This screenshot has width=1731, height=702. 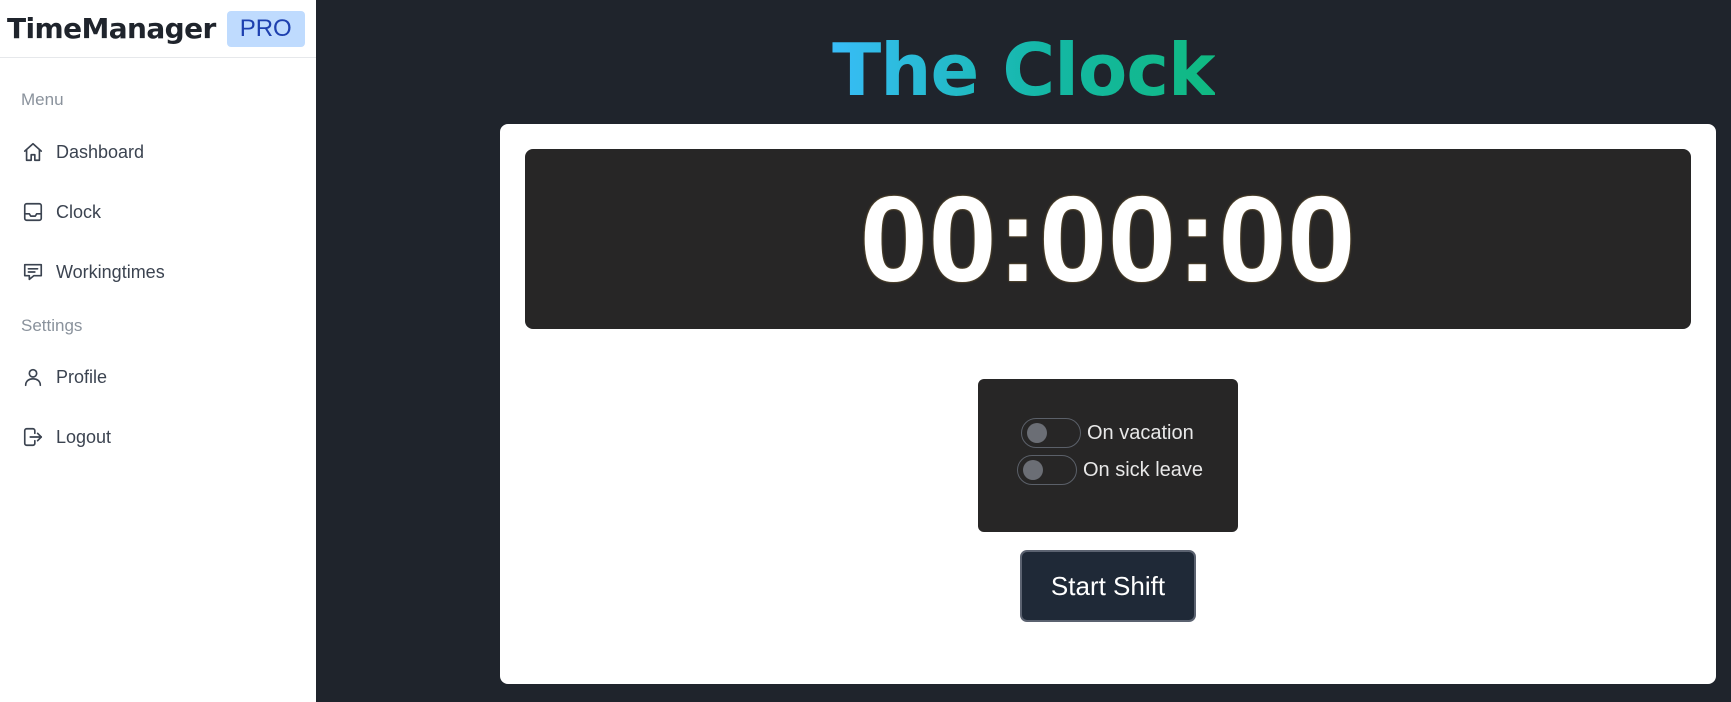 I want to click on page-title-text: The Clock, so click(x=1024, y=70).